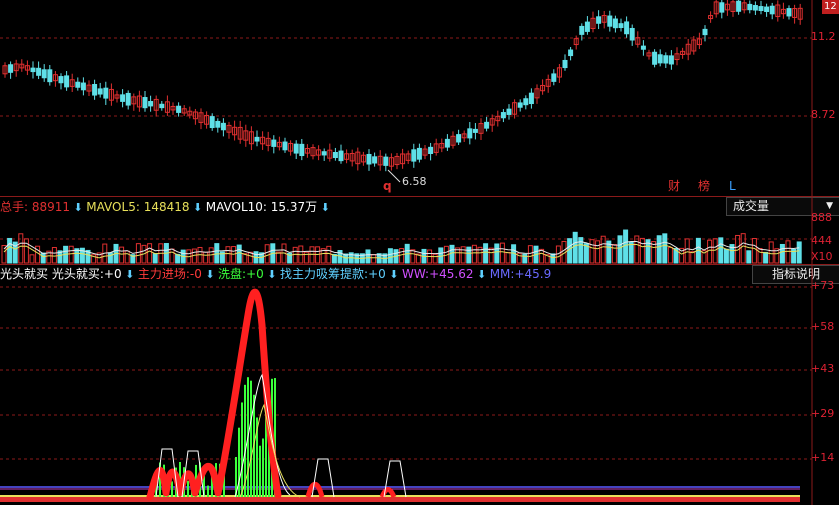  Describe the element at coordinates (674, 186) in the screenshot. I see `finance-badge: 财` at that location.